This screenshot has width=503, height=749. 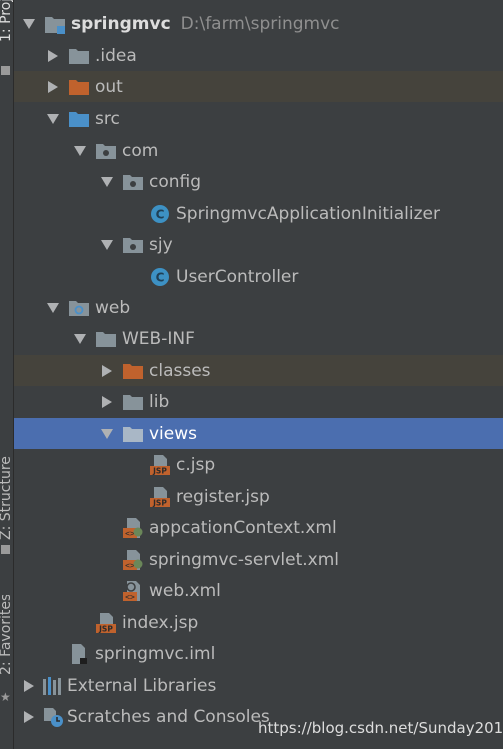 I want to click on tree-row-register-jsp: JSP register.jsp, so click(x=258, y=496).